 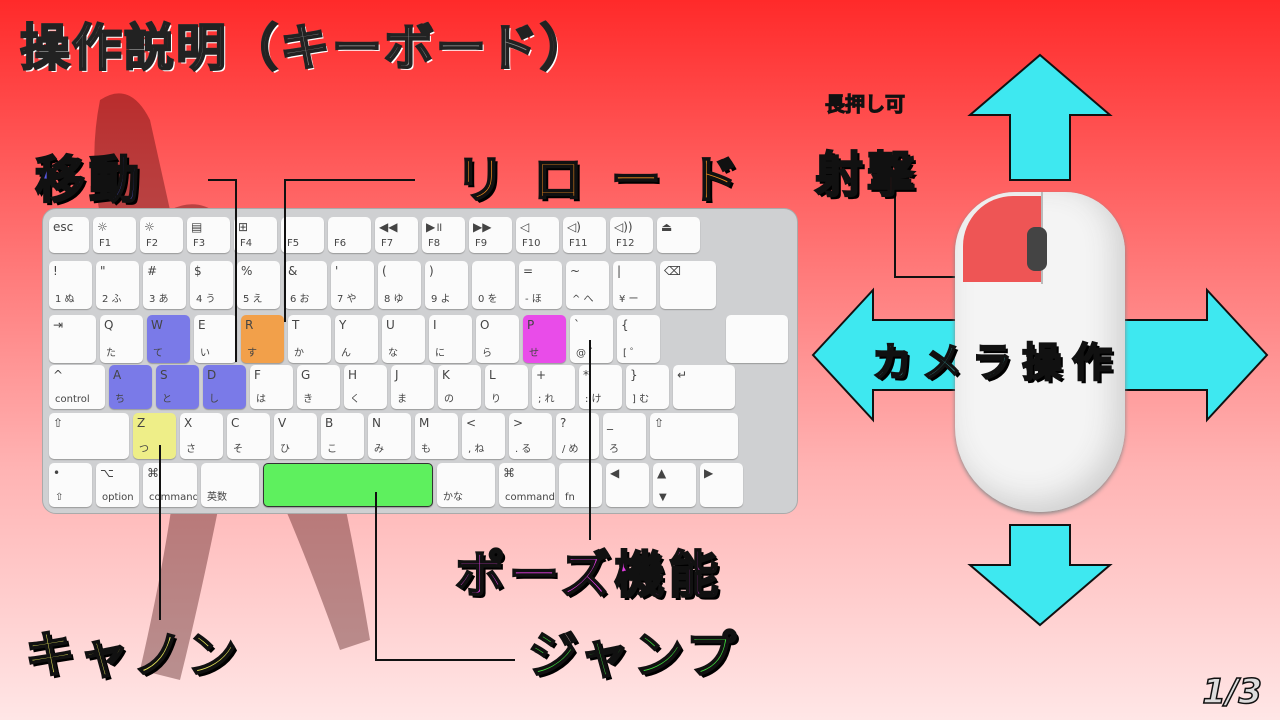 What do you see at coordinates (130, 387) in the screenshot?
I see `key-a: Aち` at bounding box center [130, 387].